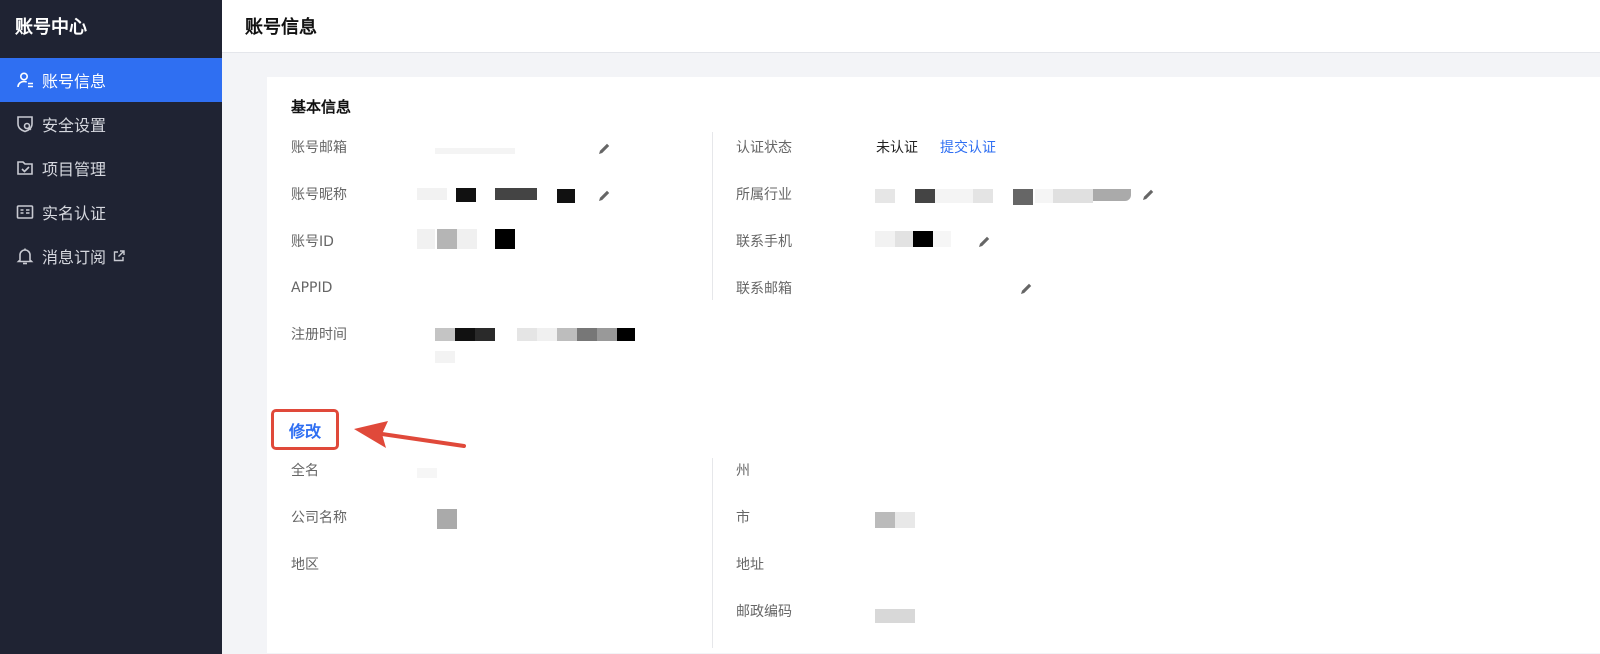  Describe the element at coordinates (806, 611) in the screenshot. I see `postcode-row: 邮政编码` at that location.